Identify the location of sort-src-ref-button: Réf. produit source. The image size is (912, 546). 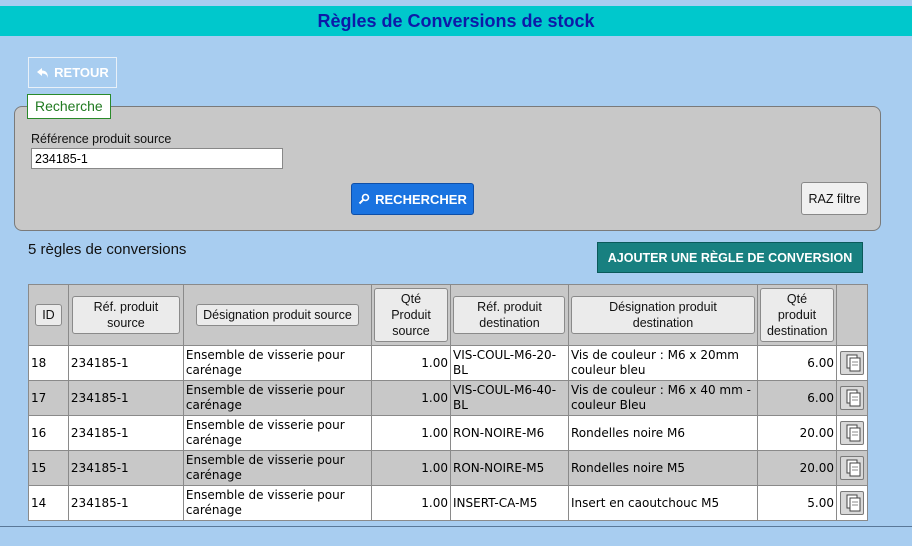
(125, 315).